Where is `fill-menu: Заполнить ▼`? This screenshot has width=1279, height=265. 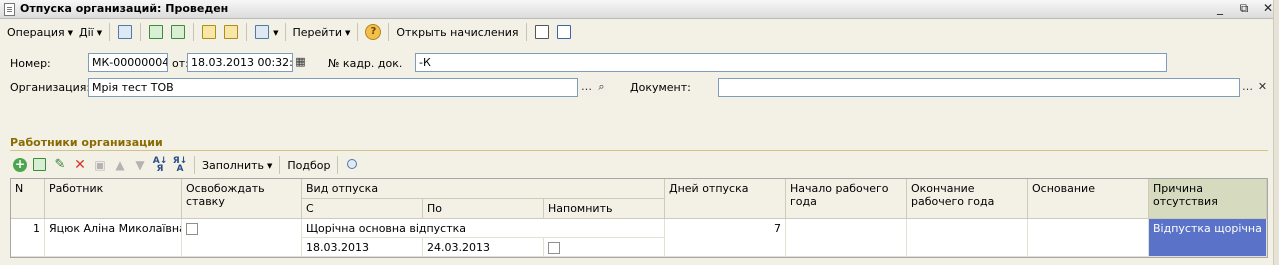 fill-menu: Заполнить ▼ is located at coordinates (237, 165).